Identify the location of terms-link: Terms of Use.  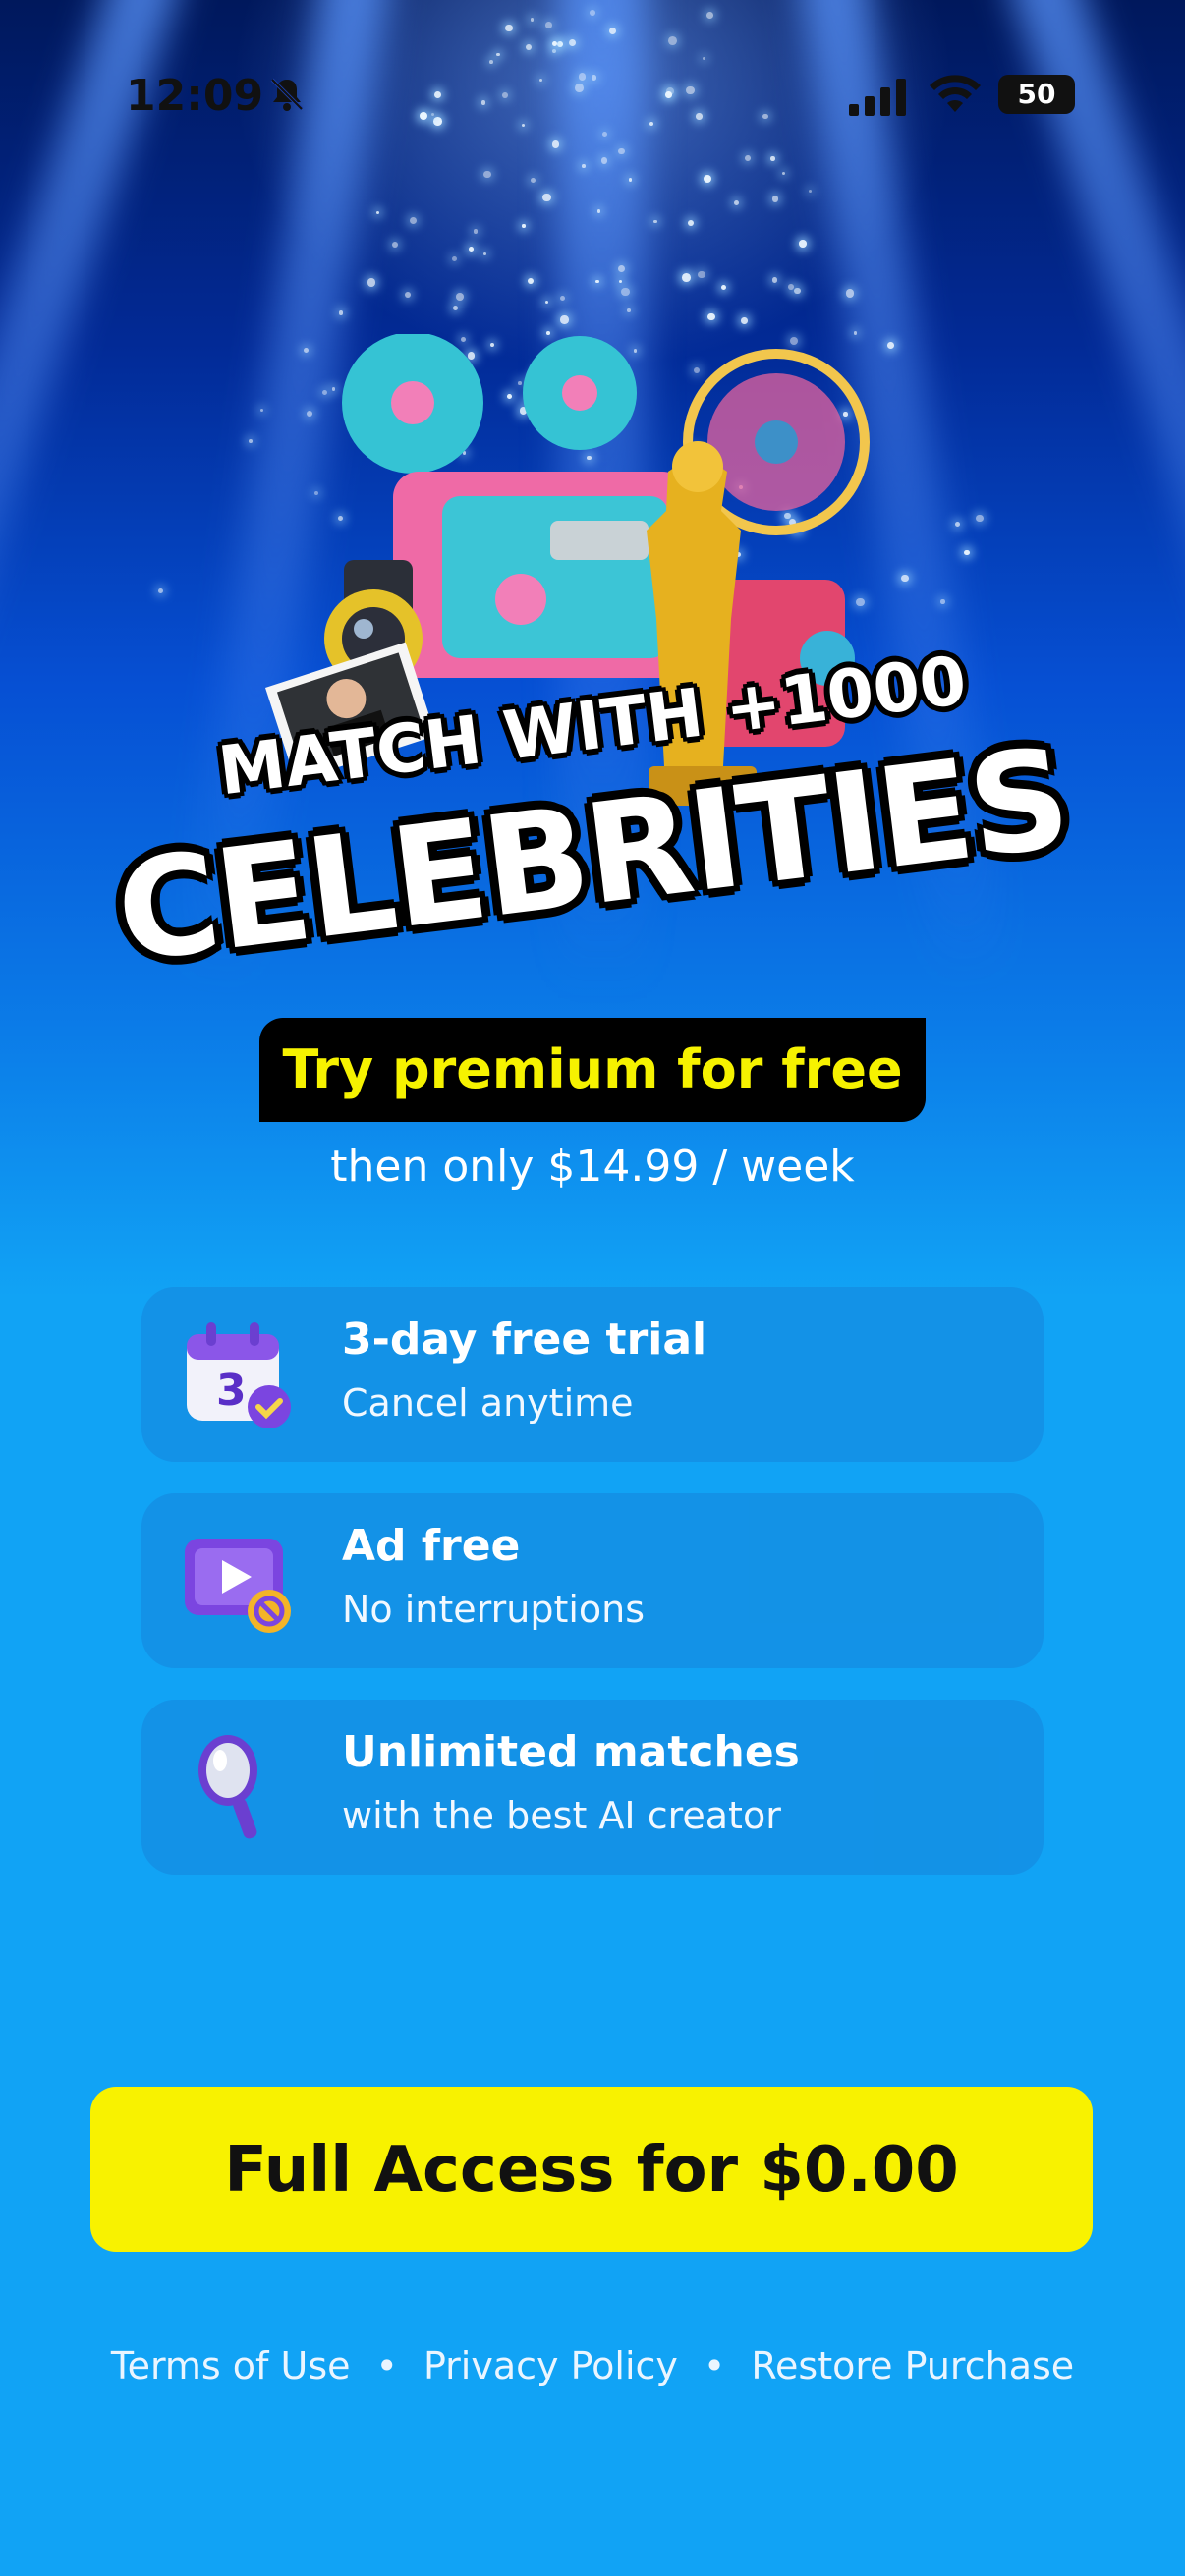
(231, 2365).